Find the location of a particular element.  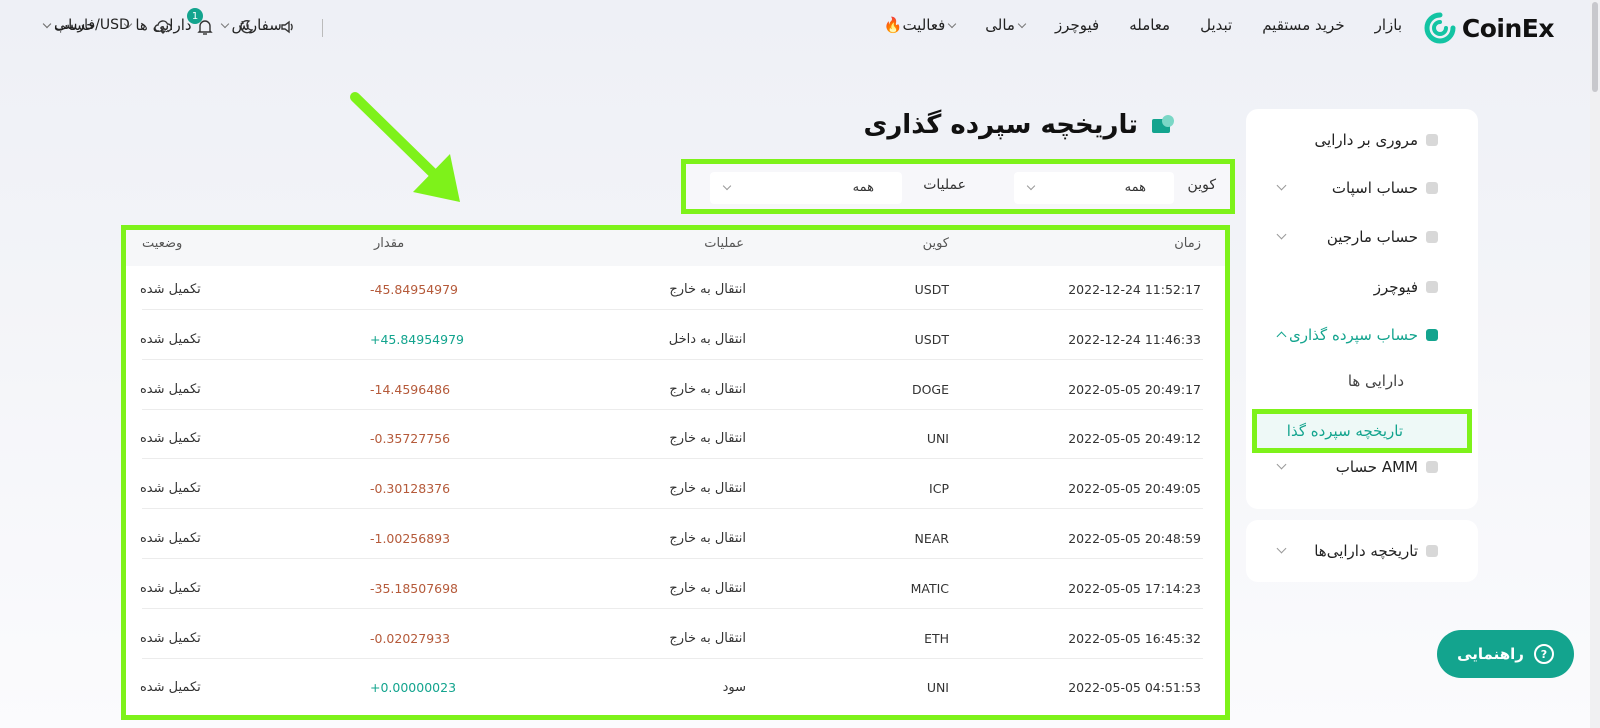

cell-time: 2022-05-05 20:48:59 is located at coordinates (1134, 538).